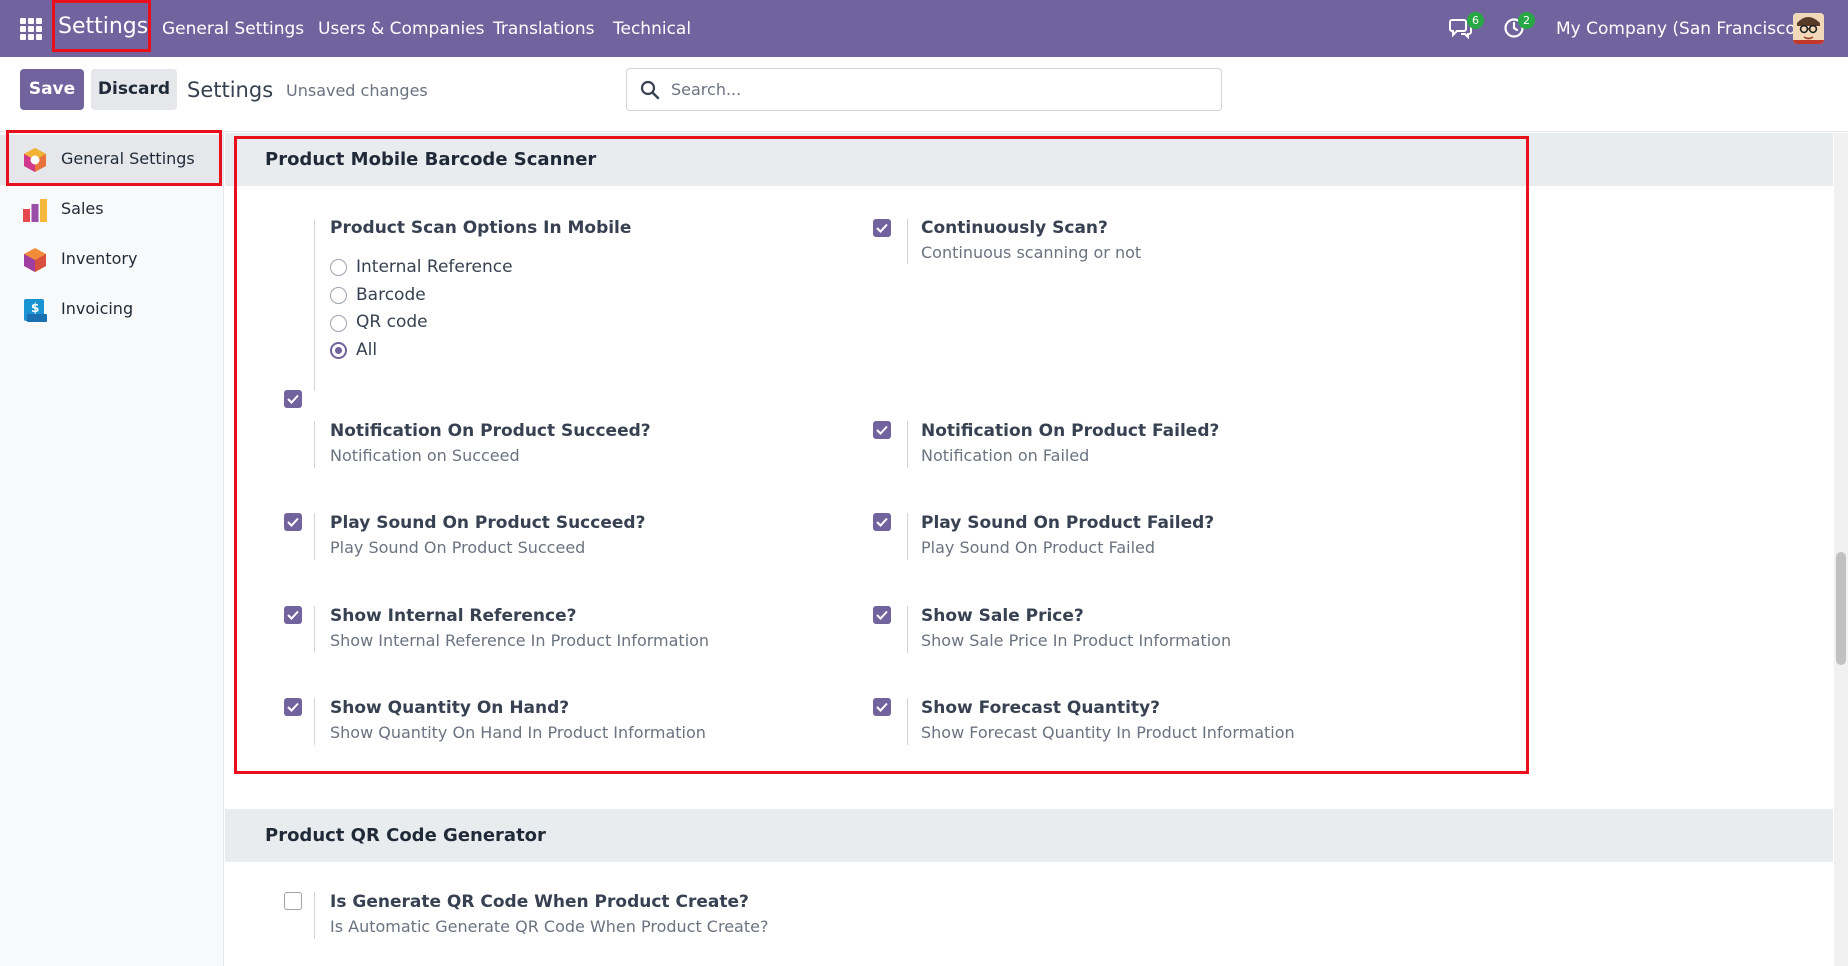 This screenshot has width=1848, height=966. What do you see at coordinates (52, 89) in the screenshot?
I see `save-button: Save` at bounding box center [52, 89].